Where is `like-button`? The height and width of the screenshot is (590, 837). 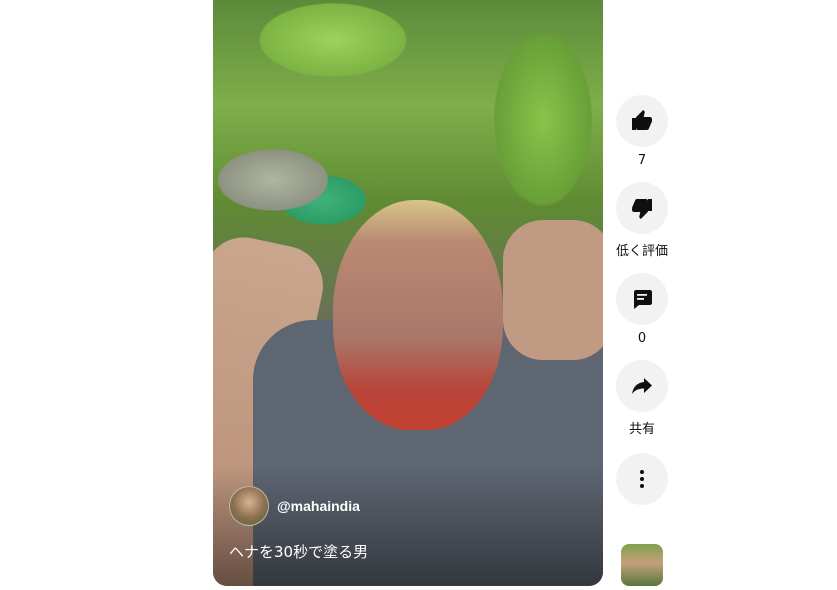 like-button is located at coordinates (642, 121).